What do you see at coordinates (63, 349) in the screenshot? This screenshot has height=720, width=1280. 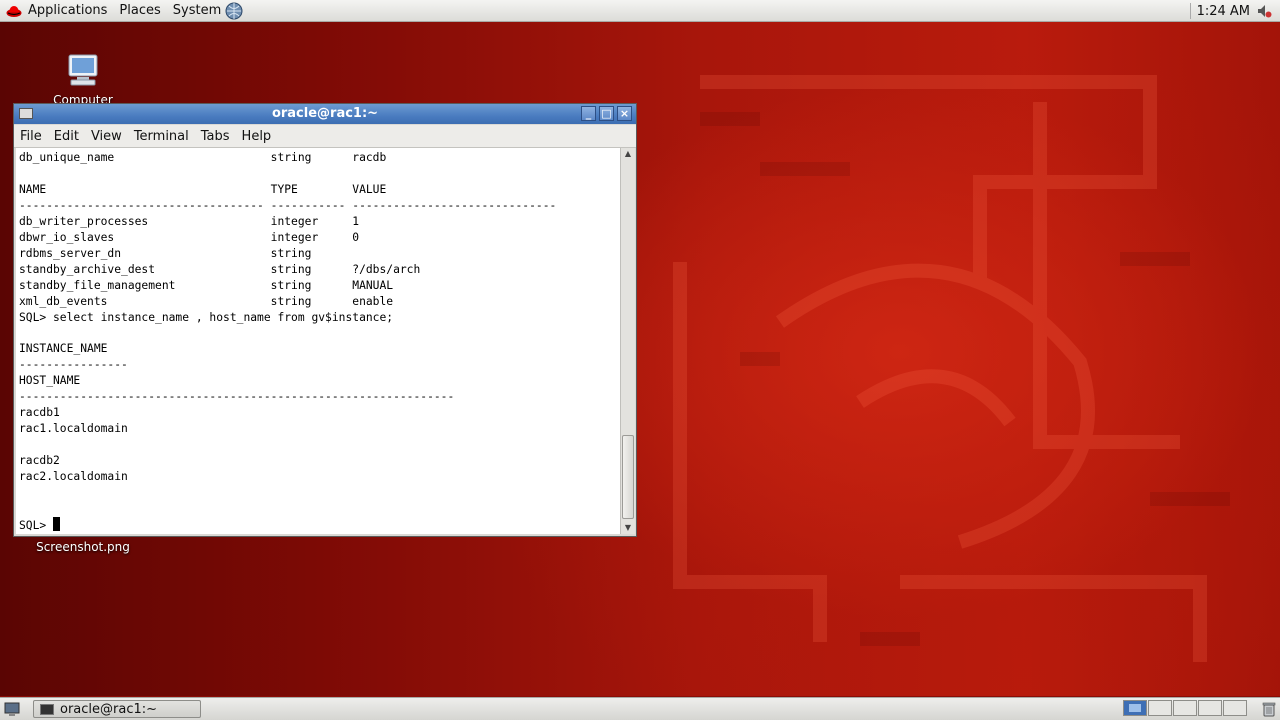 I see `terminal-line: INSTANCE_NAME` at bounding box center [63, 349].